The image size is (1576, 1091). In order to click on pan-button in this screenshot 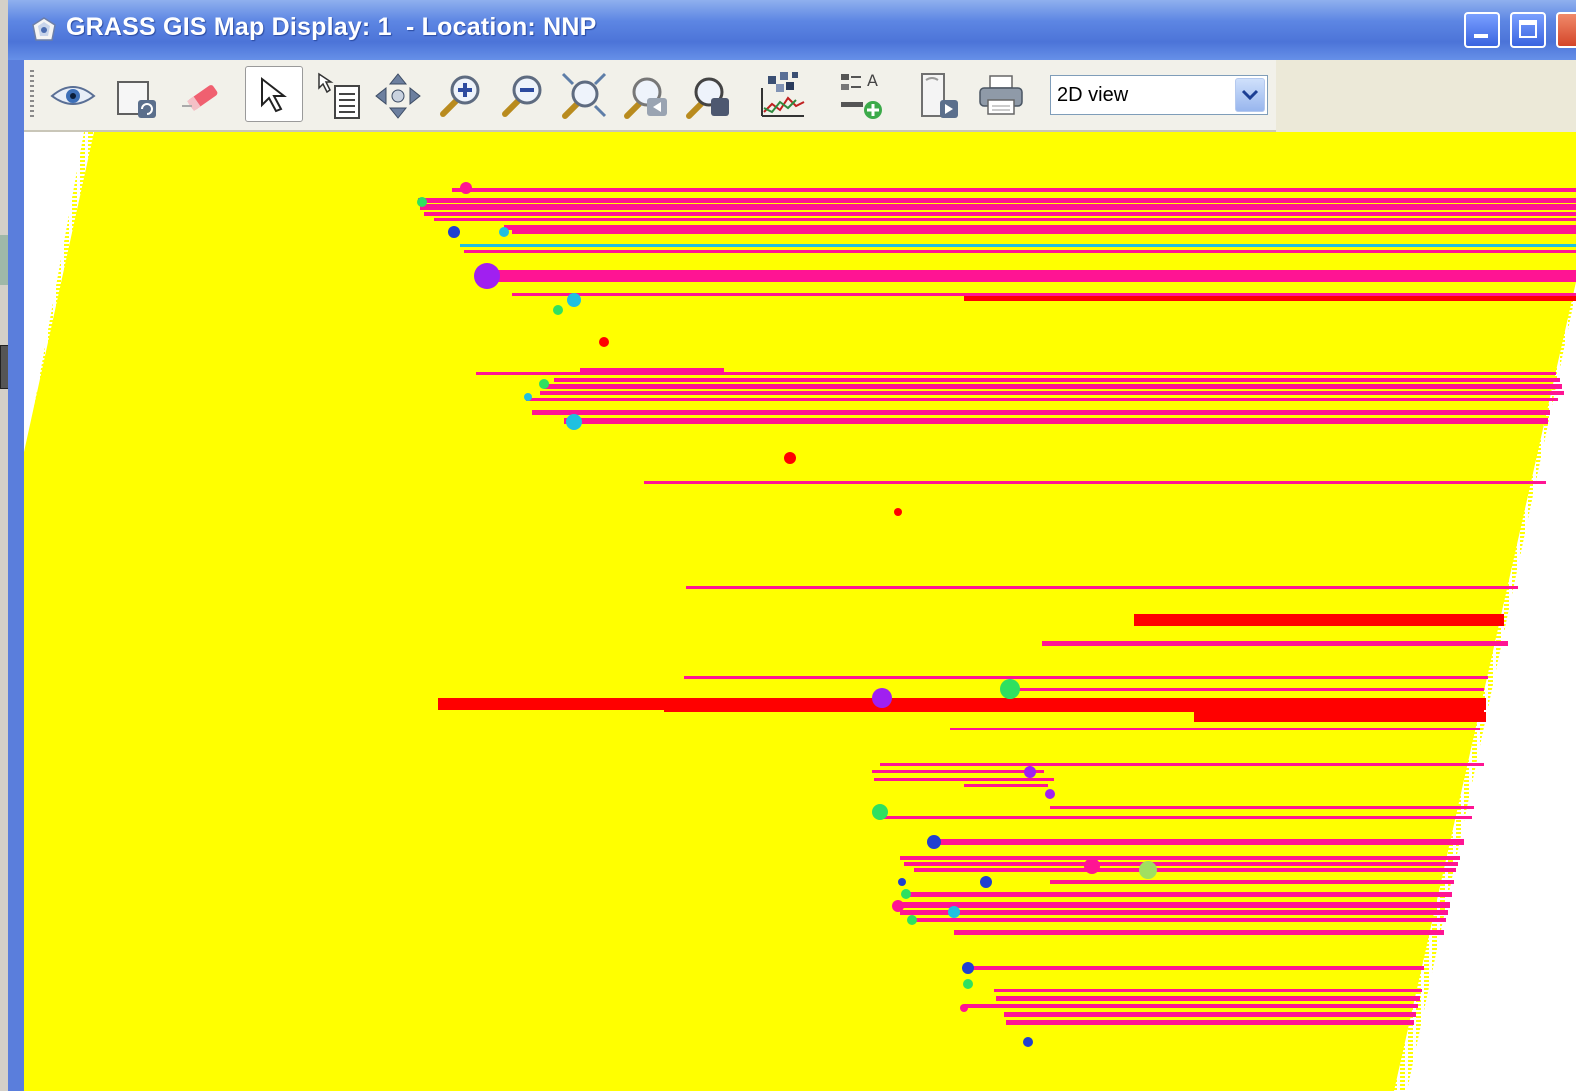, I will do `click(398, 94)`.